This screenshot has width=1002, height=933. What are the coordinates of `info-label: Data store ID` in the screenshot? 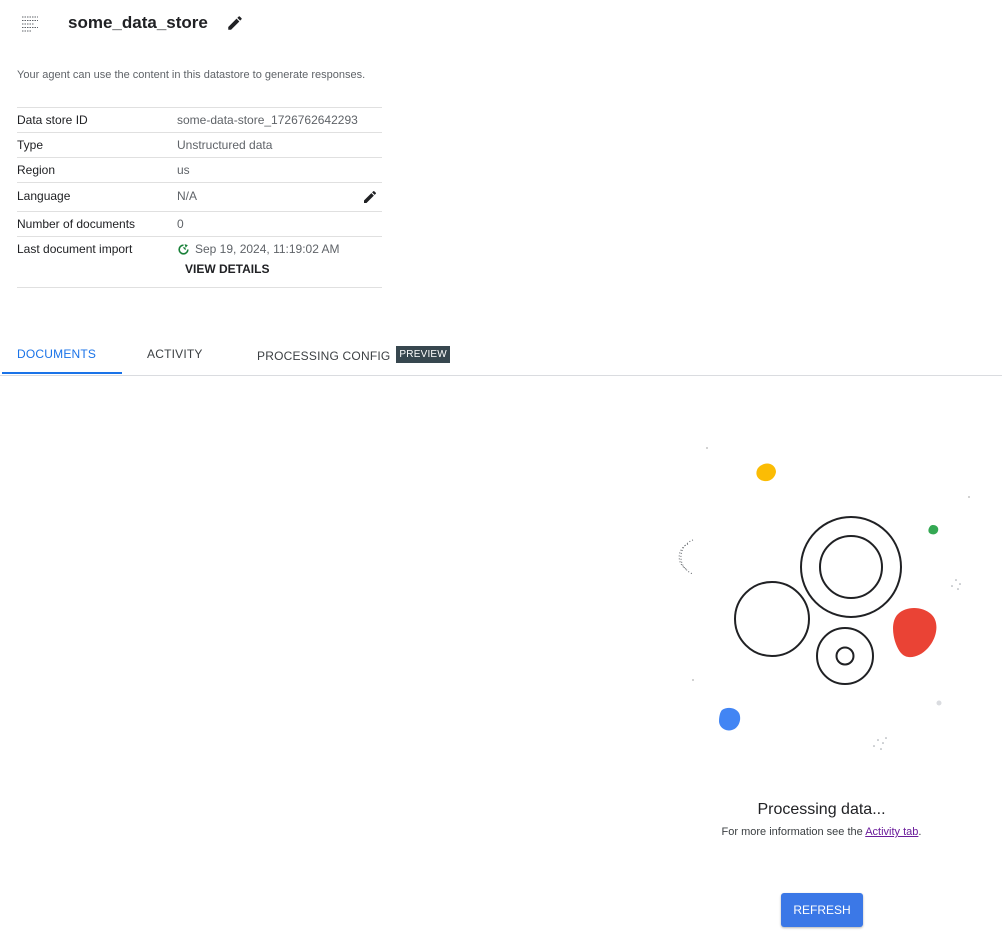 It's located at (52, 120).